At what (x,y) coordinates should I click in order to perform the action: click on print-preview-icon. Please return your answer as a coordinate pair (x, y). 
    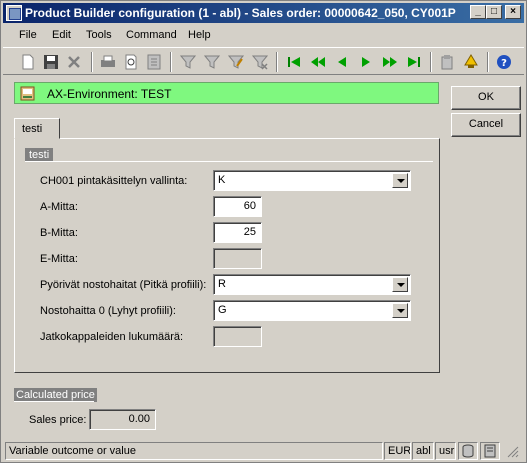
    Looking at the image, I should click on (131, 62).